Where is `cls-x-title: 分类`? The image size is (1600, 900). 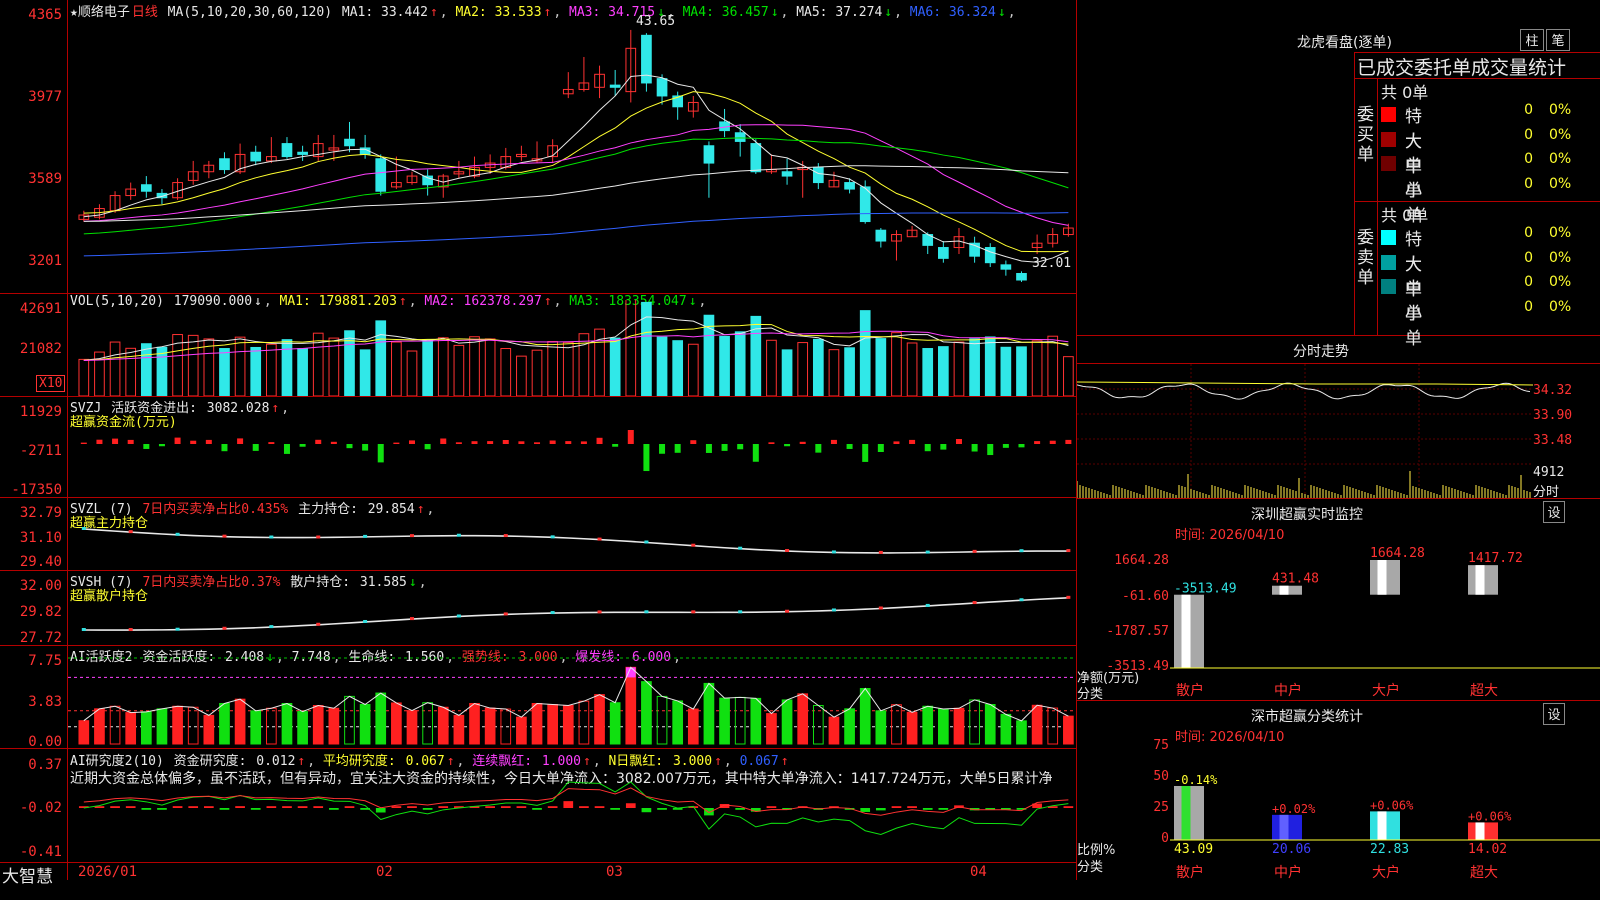 cls-x-title: 分类 is located at coordinates (1090, 867).